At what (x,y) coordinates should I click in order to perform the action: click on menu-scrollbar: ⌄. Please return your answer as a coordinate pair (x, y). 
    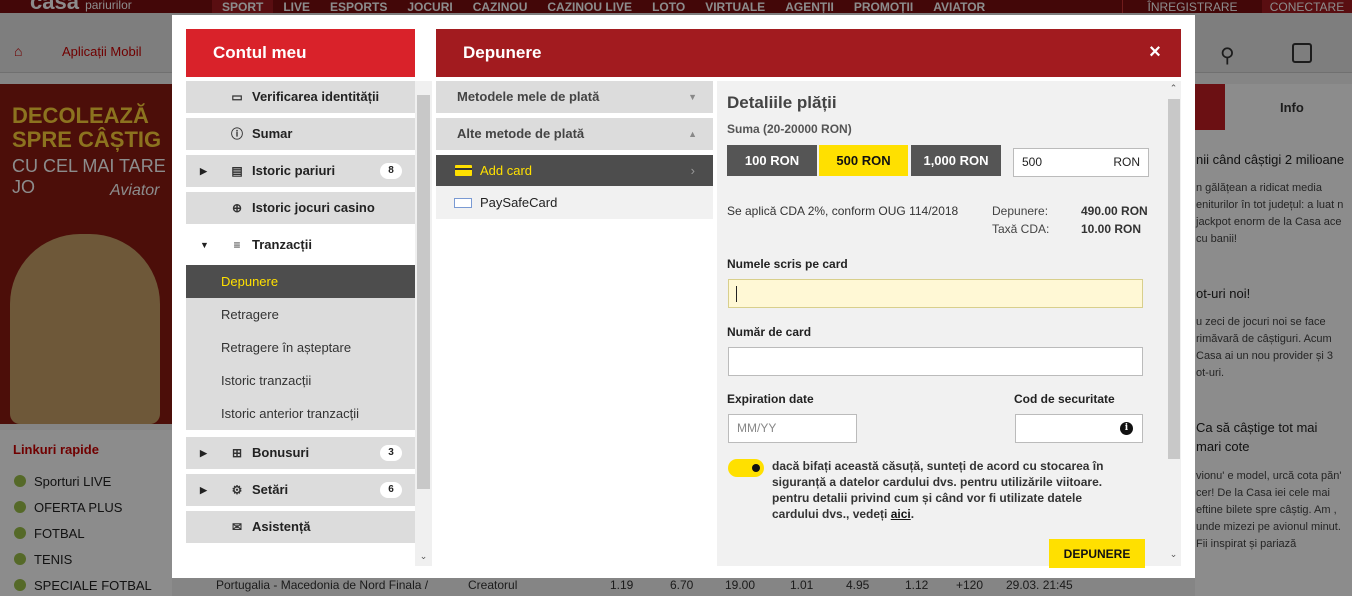
    Looking at the image, I should click on (423, 323).